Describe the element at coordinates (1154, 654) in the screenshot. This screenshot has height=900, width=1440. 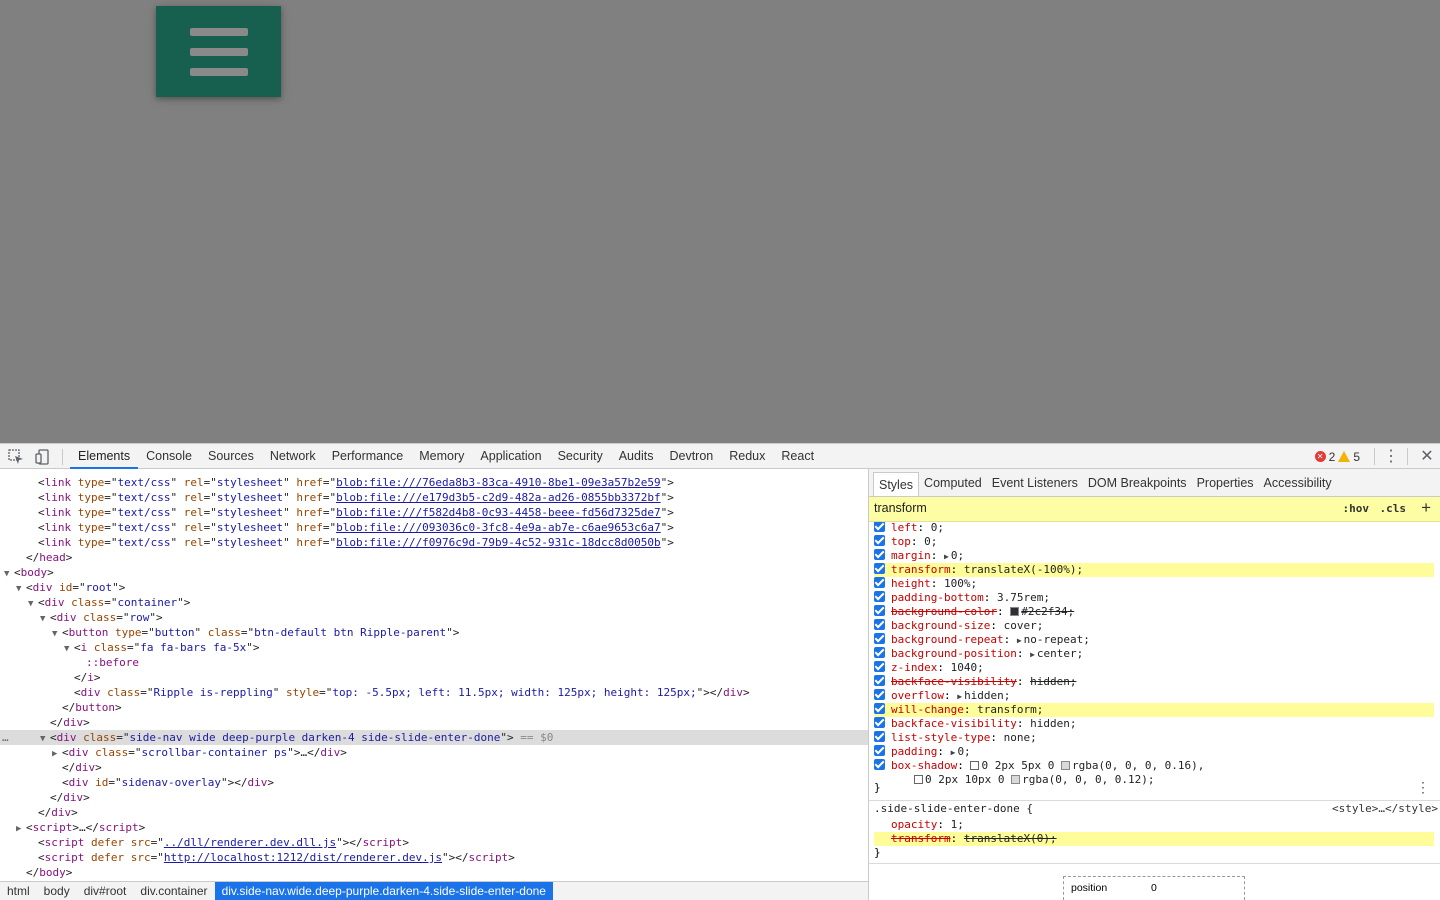
I see `style-property: background-position: ▶ center;` at that location.